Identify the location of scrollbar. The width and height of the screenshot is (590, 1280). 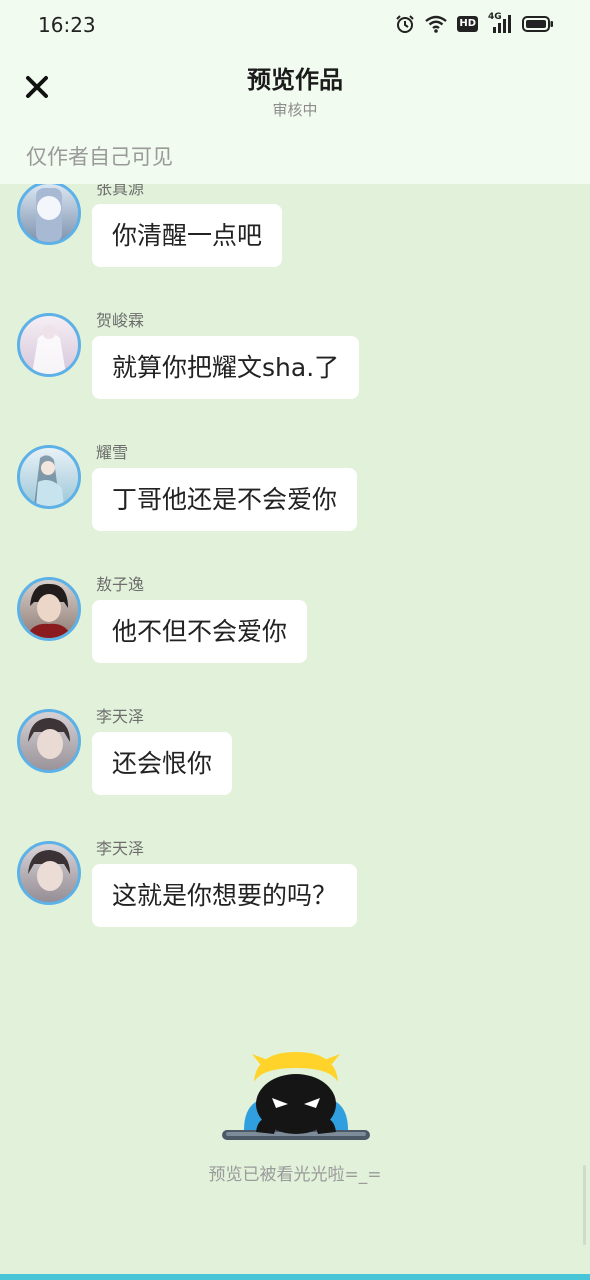
(584, 1205).